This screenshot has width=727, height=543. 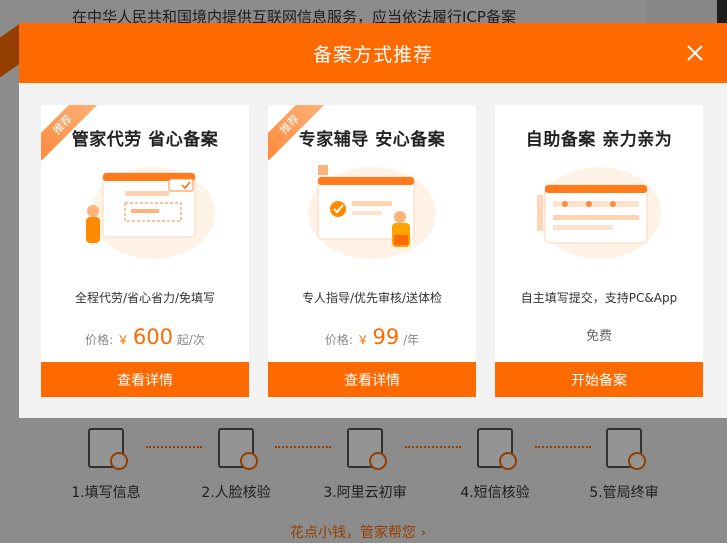 I want to click on card-title: 管家代劳 省心备案, so click(x=145, y=140).